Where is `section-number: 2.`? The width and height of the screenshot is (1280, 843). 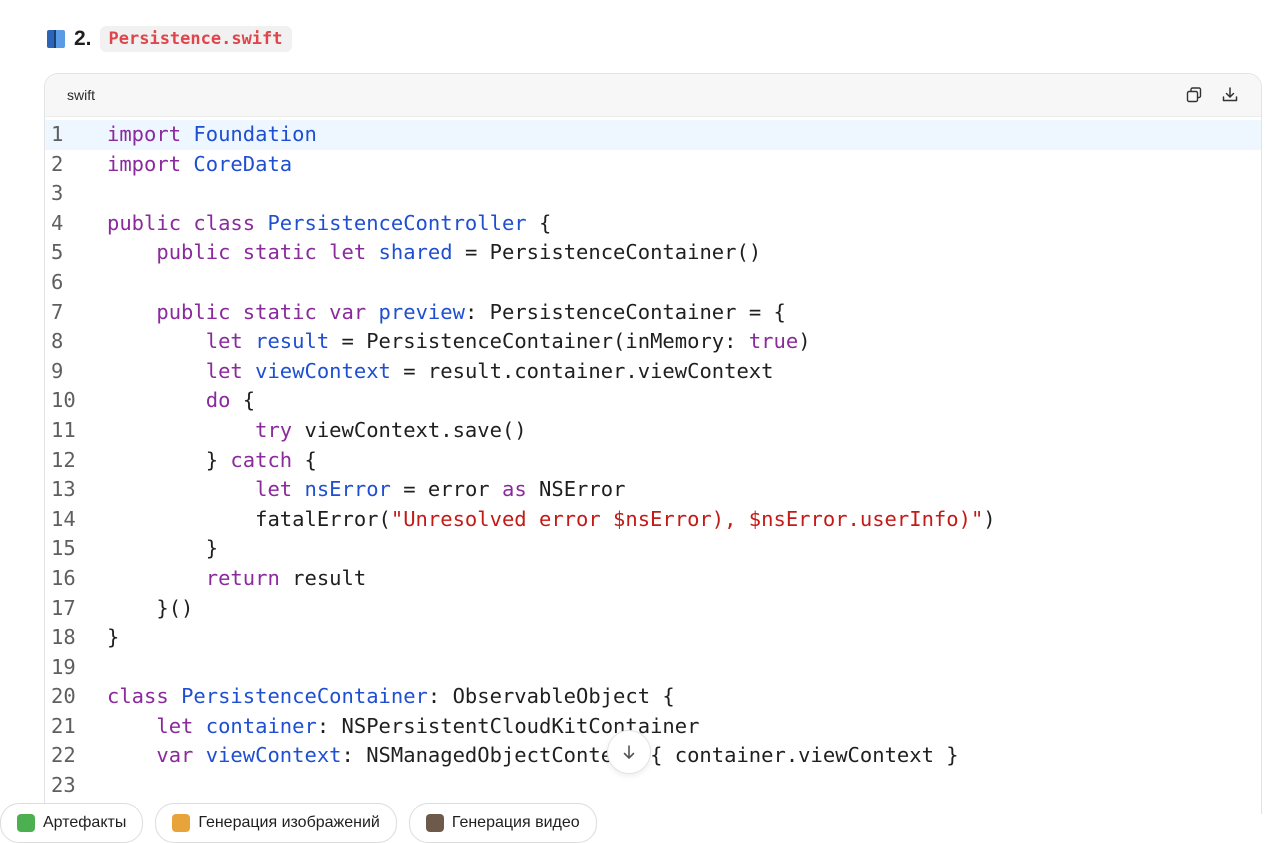
section-number: 2. is located at coordinates (83, 38).